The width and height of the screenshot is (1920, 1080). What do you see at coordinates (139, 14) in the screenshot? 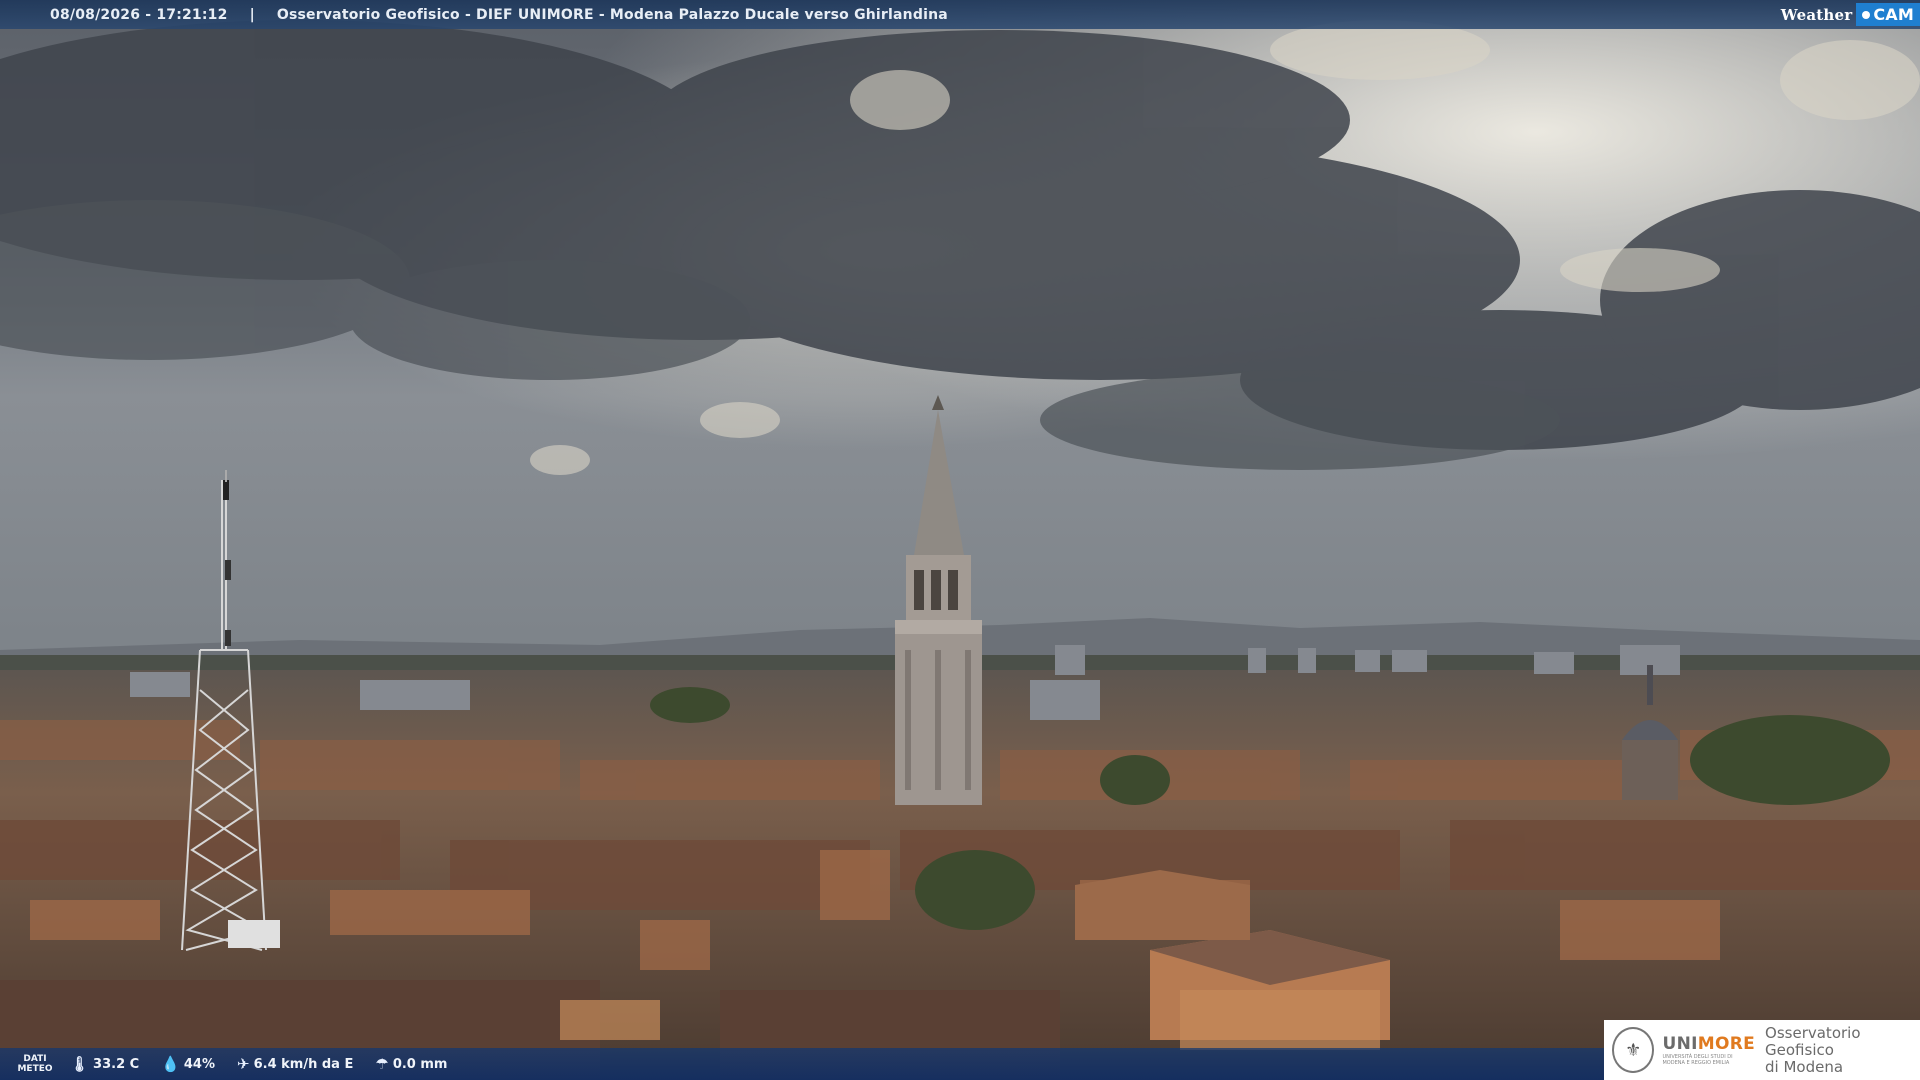
I see `timestamp: 08/08/2026 - 17:21:12` at bounding box center [139, 14].